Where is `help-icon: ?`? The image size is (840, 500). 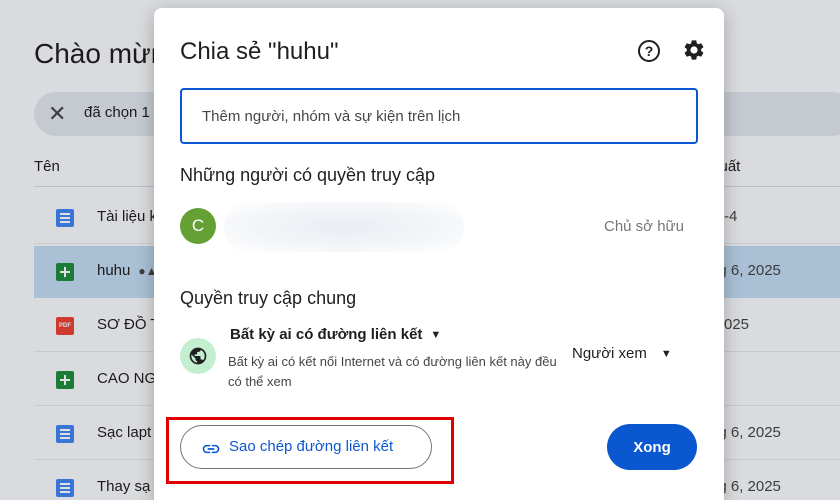
help-icon: ? is located at coordinates (649, 51).